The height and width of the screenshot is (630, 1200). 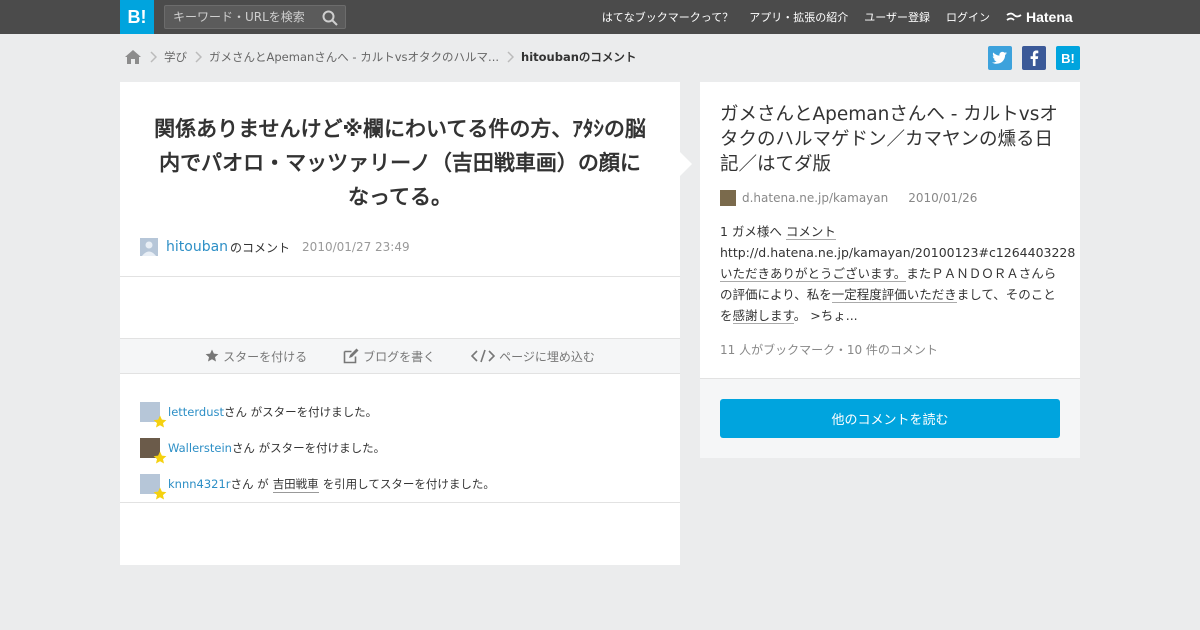 I want to click on share-buttons: B!, so click(x=1034, y=58).